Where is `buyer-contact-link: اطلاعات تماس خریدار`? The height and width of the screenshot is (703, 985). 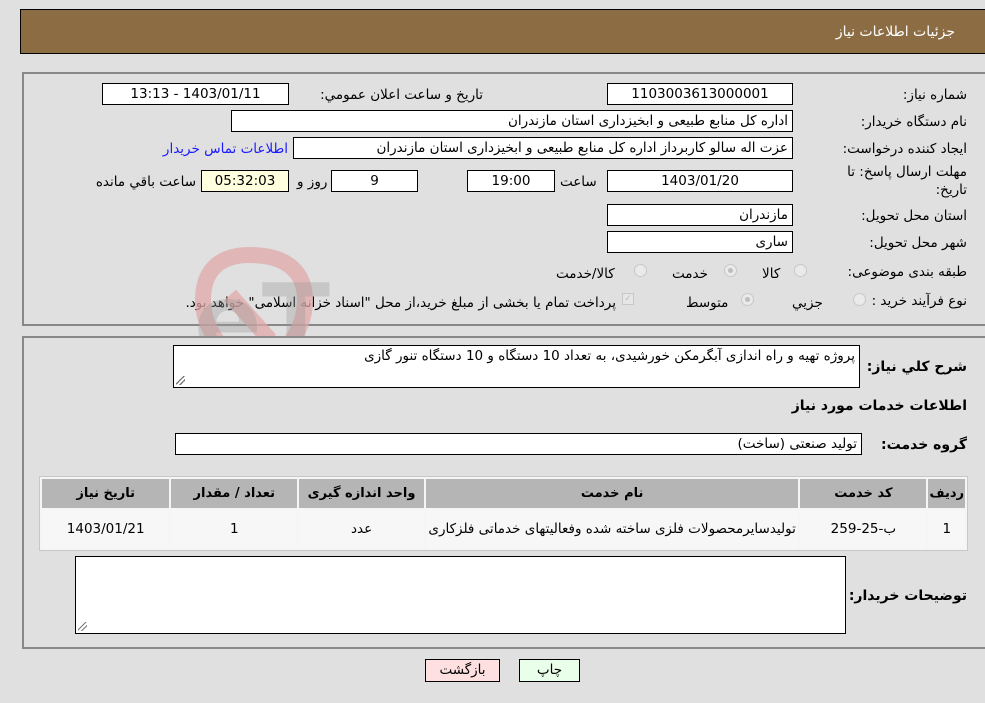
buyer-contact-link: اطلاعات تماس خریدار is located at coordinates (221, 149).